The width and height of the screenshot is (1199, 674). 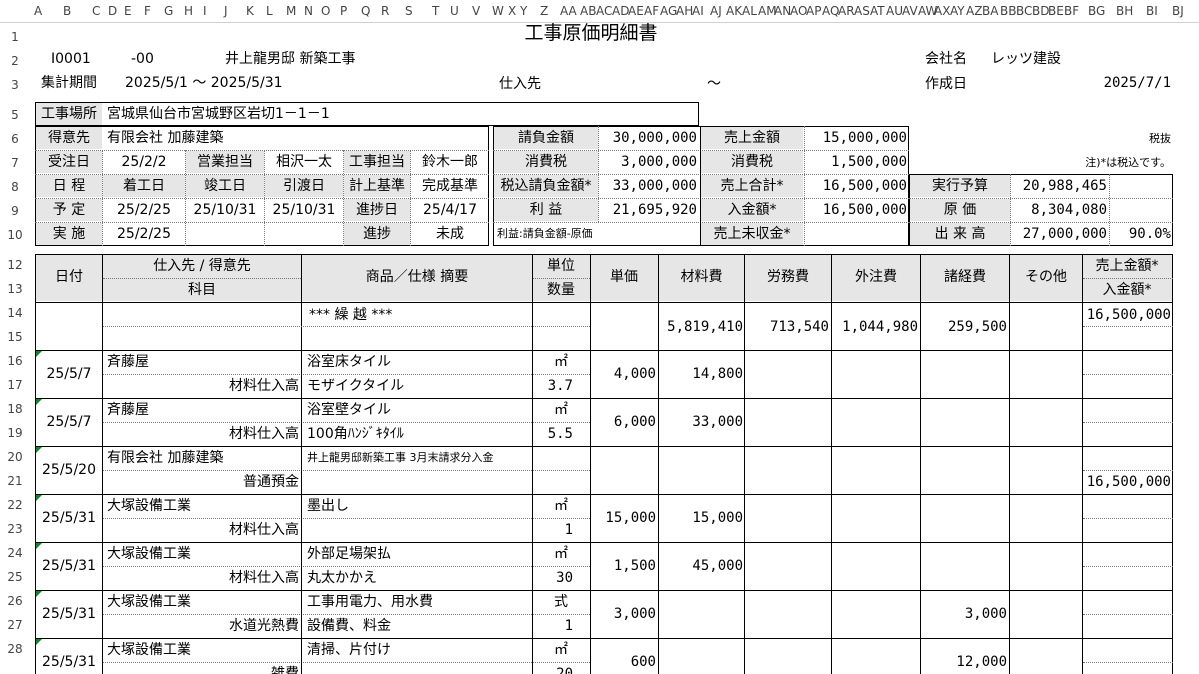 I want to click on column-header: AA, so click(x=568, y=11).